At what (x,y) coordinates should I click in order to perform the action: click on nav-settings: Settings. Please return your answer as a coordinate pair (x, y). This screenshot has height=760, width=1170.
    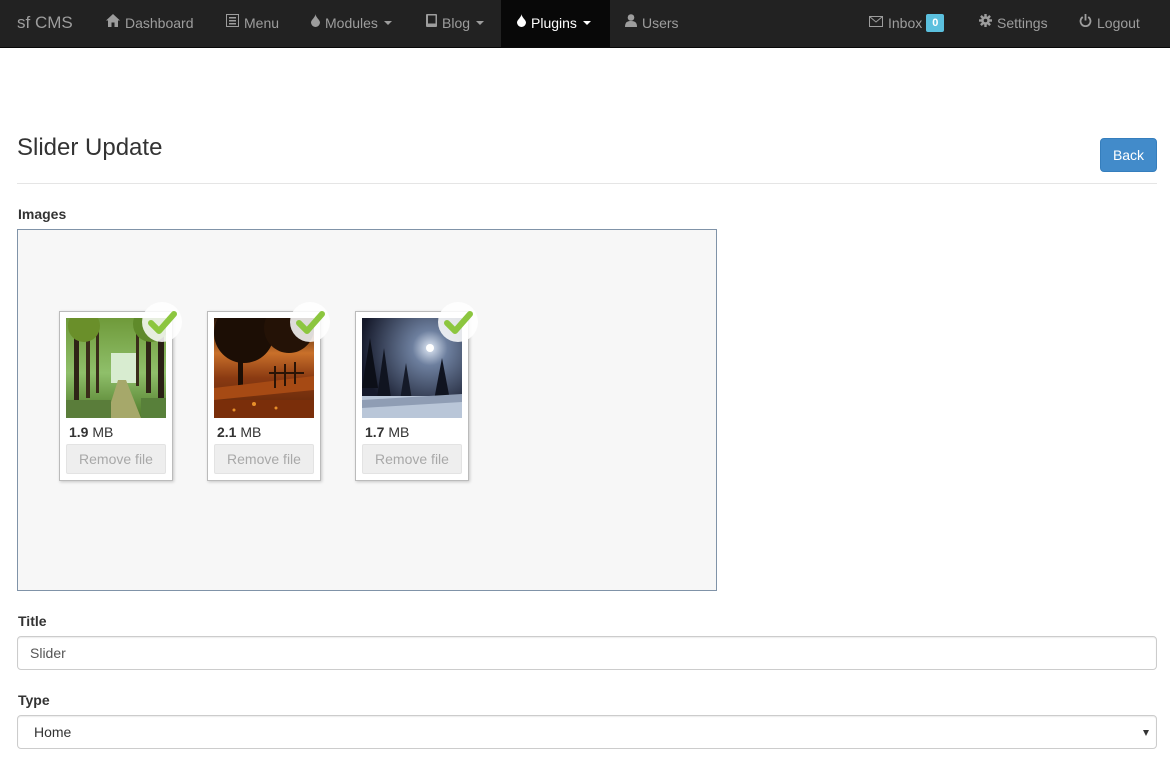
    Looking at the image, I should click on (1013, 24).